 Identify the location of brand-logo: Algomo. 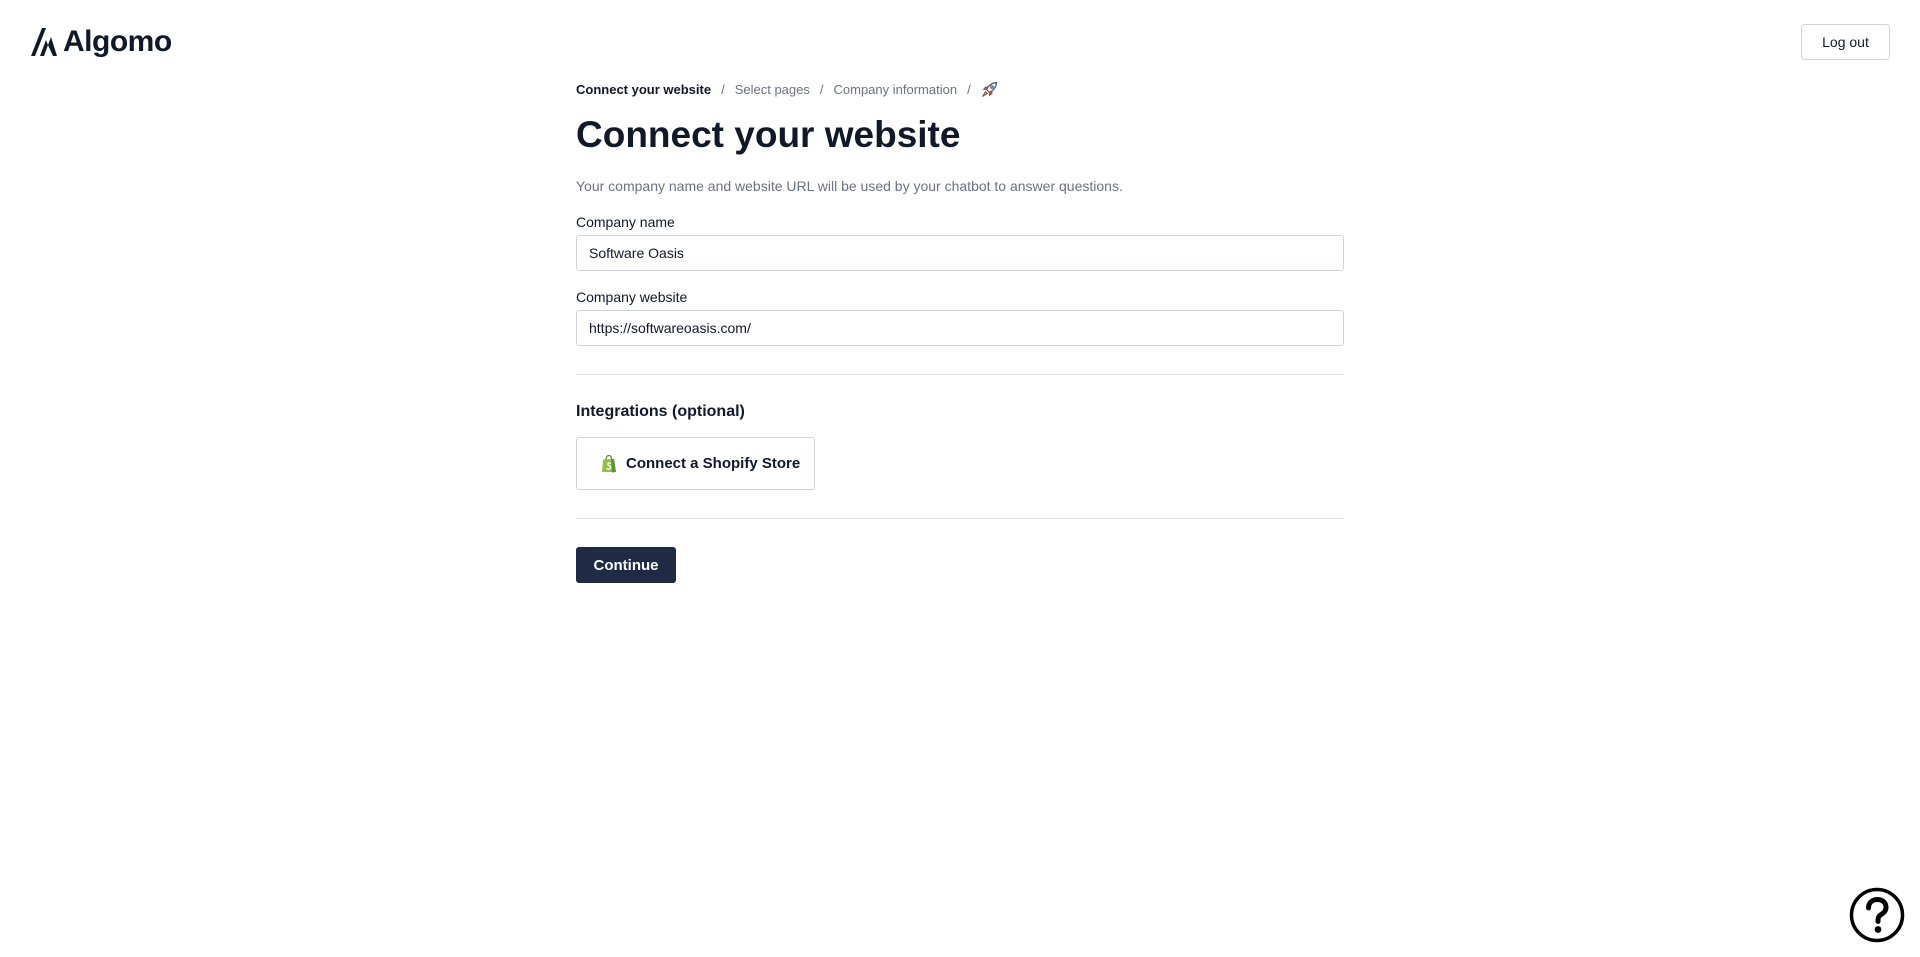
(101, 42).